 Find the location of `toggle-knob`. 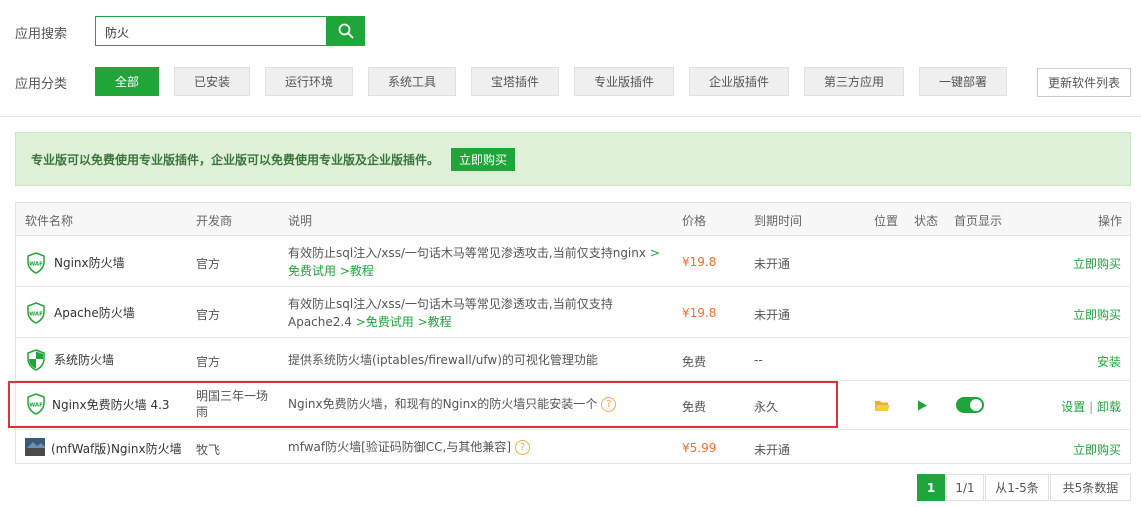

toggle-knob is located at coordinates (976, 405).